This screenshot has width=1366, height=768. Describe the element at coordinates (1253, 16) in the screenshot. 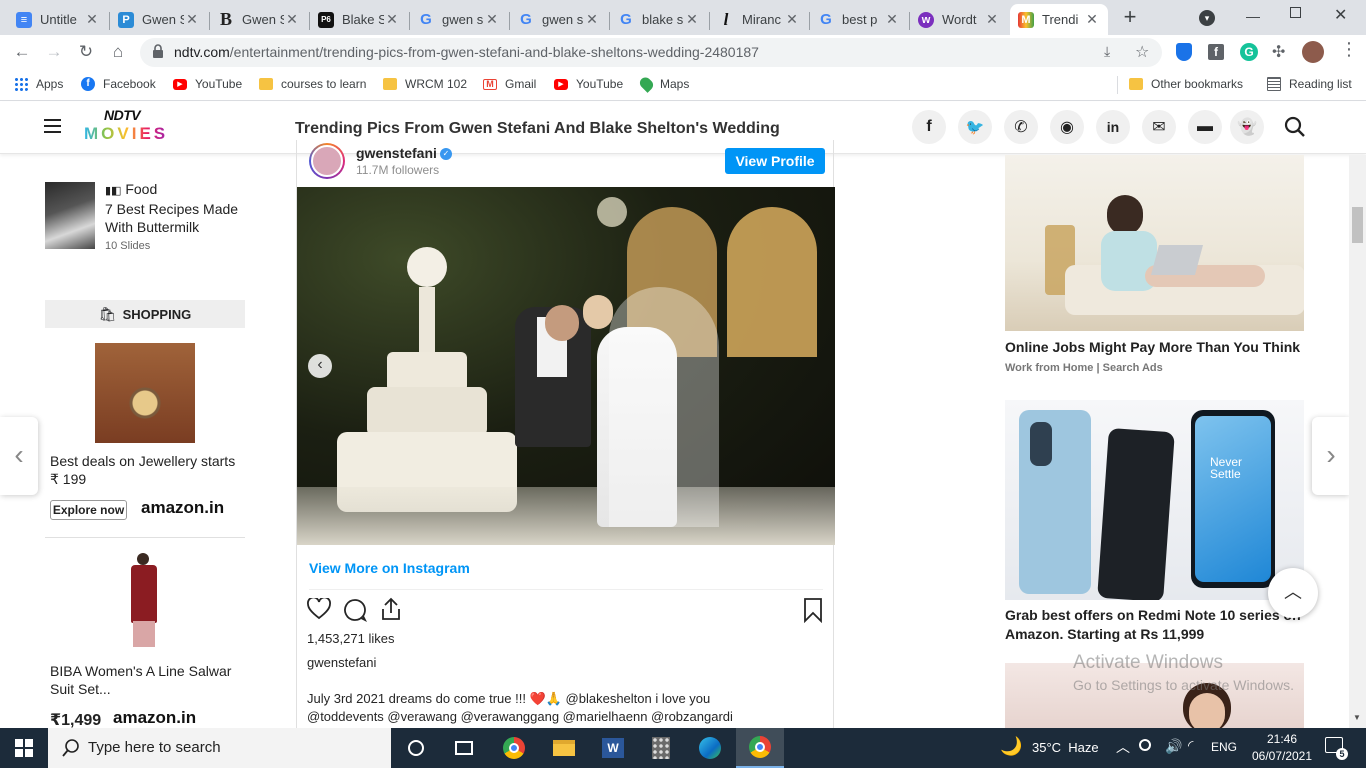

I see `minimize-button: —` at that location.